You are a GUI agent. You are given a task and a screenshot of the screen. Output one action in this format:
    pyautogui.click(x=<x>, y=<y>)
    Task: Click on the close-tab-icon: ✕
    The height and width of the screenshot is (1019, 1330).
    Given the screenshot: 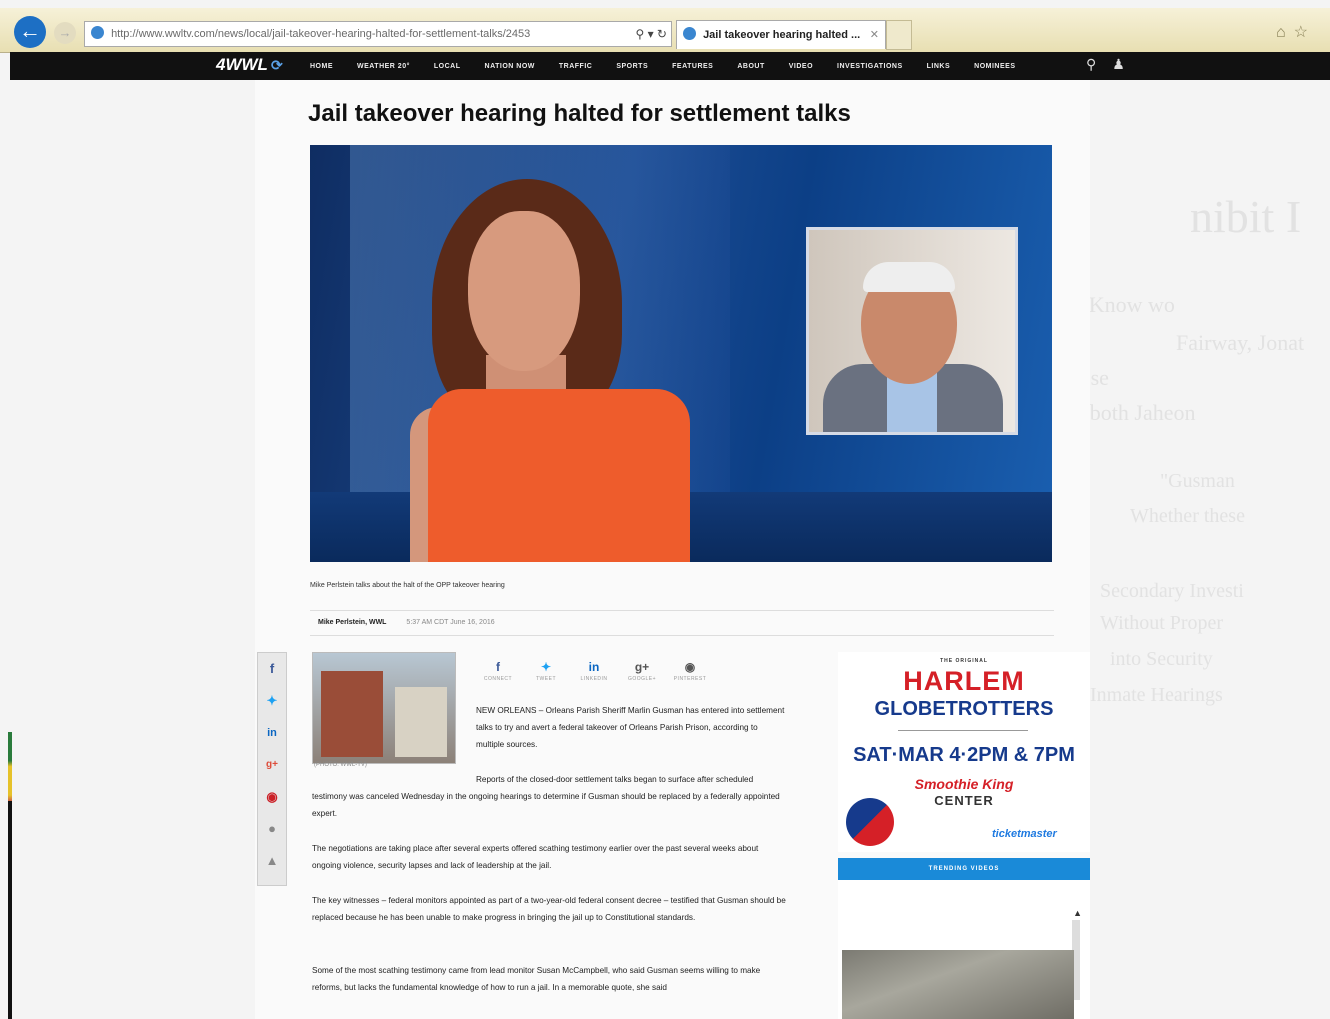 What is the action you would take?
    pyautogui.click(x=874, y=35)
    